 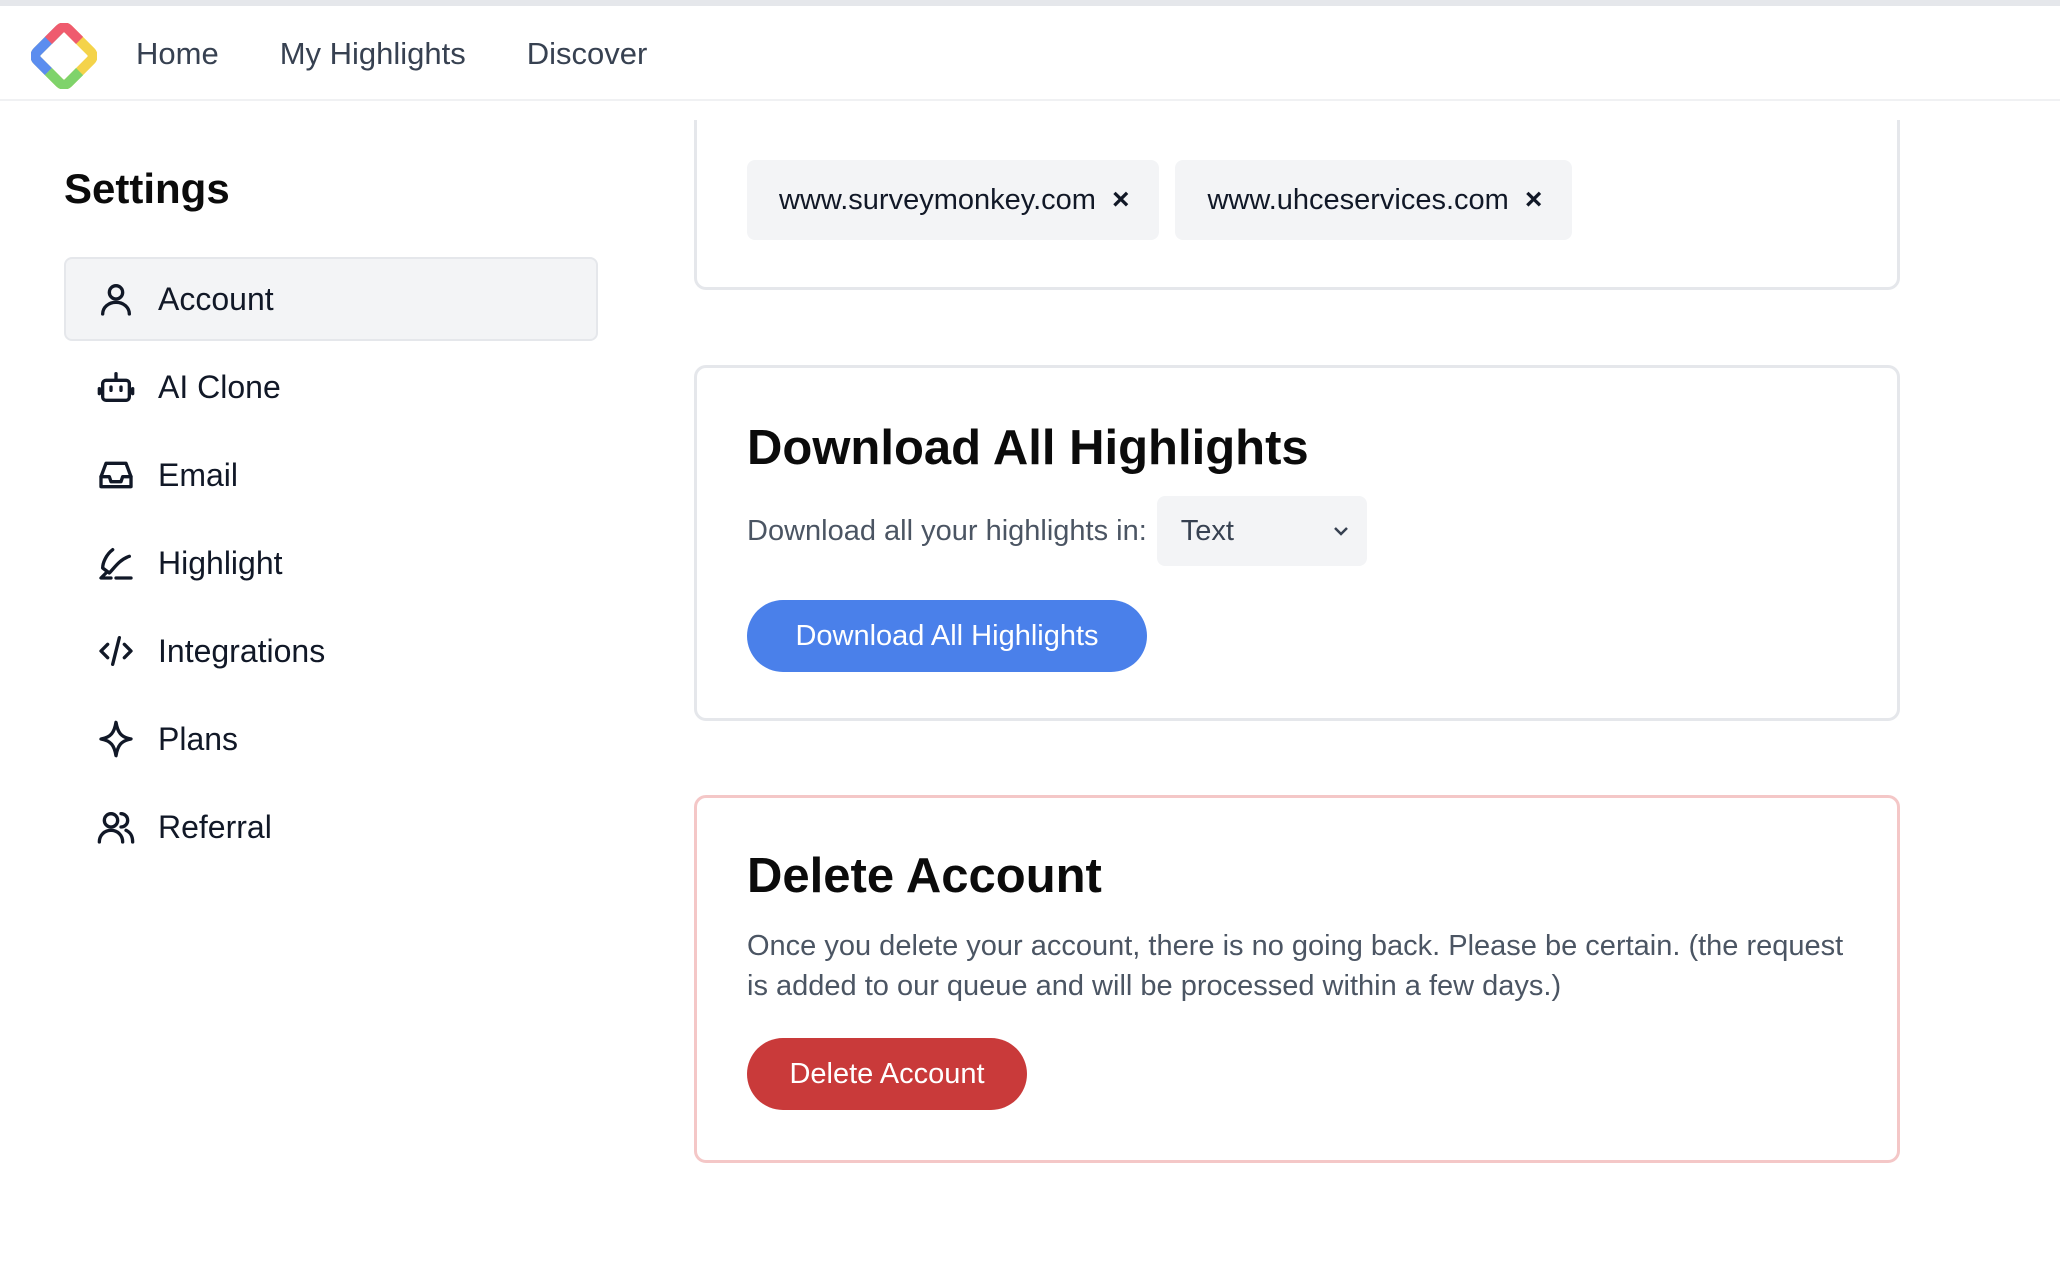 I want to click on highlighter-icon, so click(x=116, y=563).